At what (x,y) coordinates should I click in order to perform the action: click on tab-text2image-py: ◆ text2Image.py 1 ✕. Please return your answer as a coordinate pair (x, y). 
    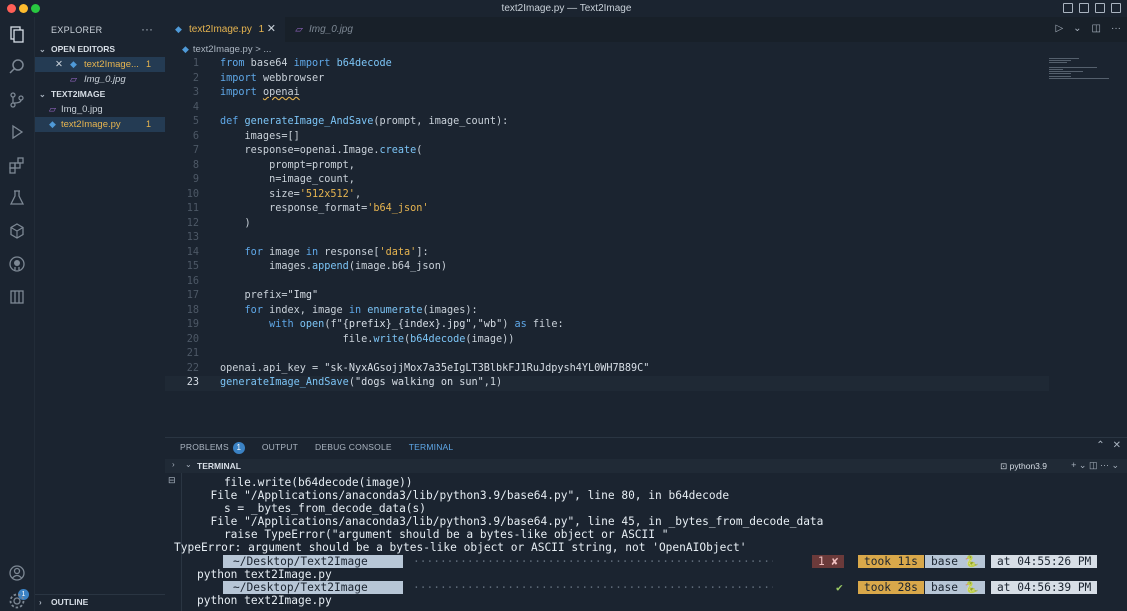
    Looking at the image, I should click on (225, 29).